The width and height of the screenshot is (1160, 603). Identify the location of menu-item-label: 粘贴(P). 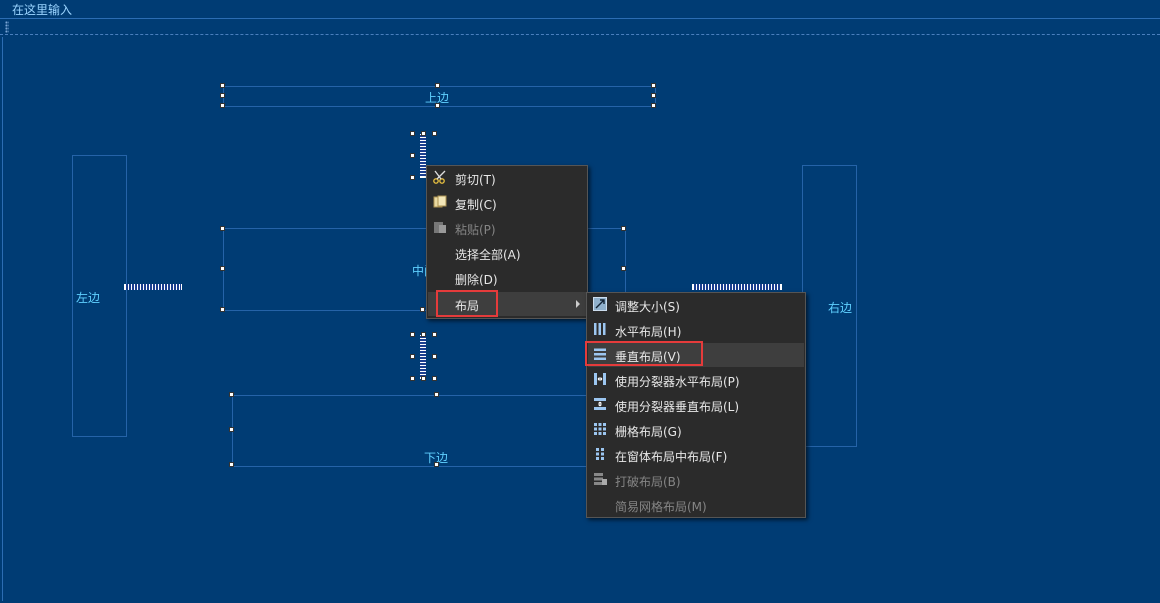
(475, 230).